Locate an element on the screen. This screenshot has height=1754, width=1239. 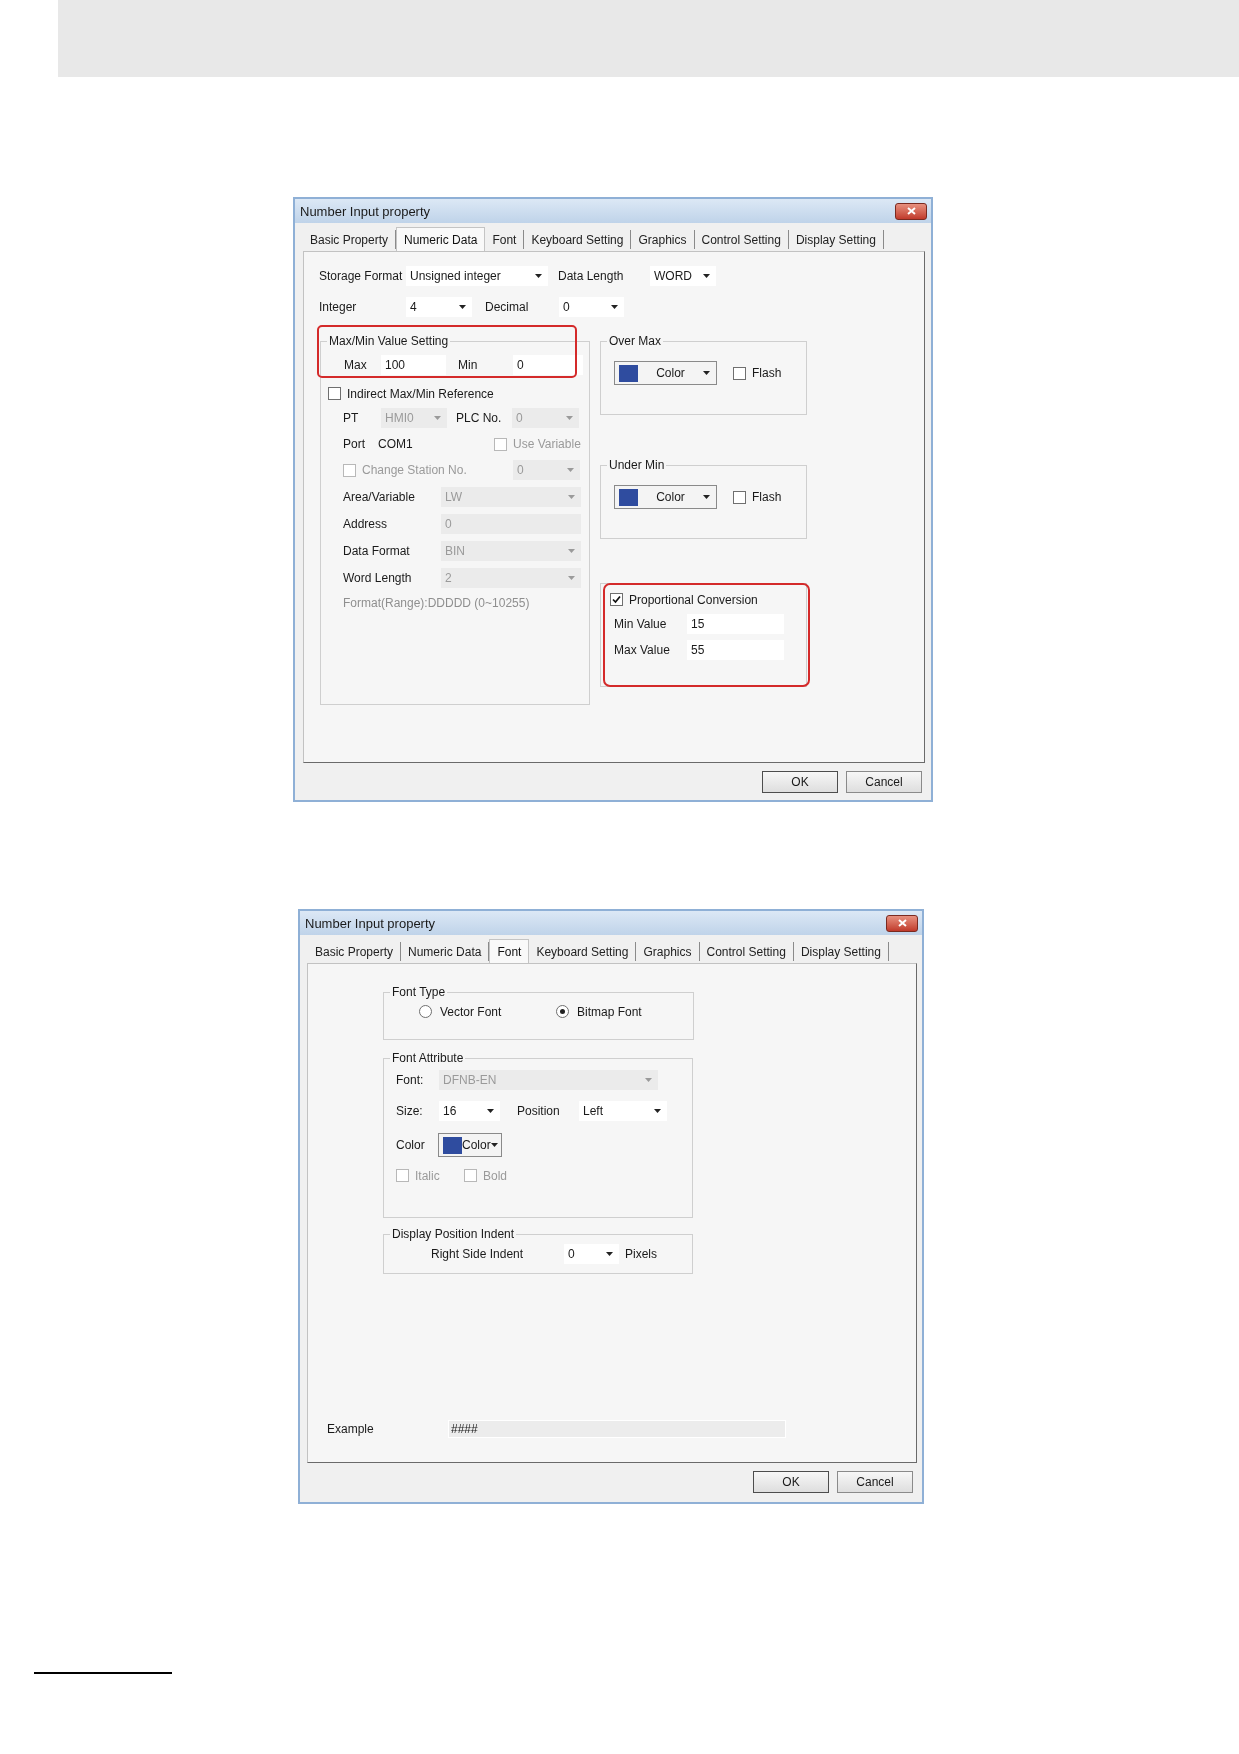
radio-button: Vector Font is located at coordinates (487, 1011).